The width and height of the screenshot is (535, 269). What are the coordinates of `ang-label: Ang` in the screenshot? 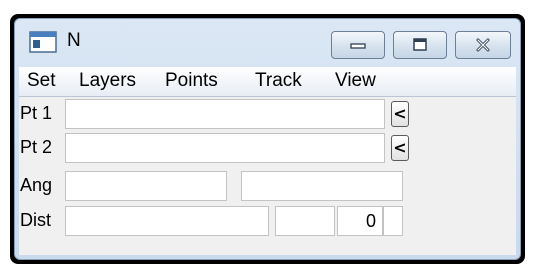 It's located at (36, 185).